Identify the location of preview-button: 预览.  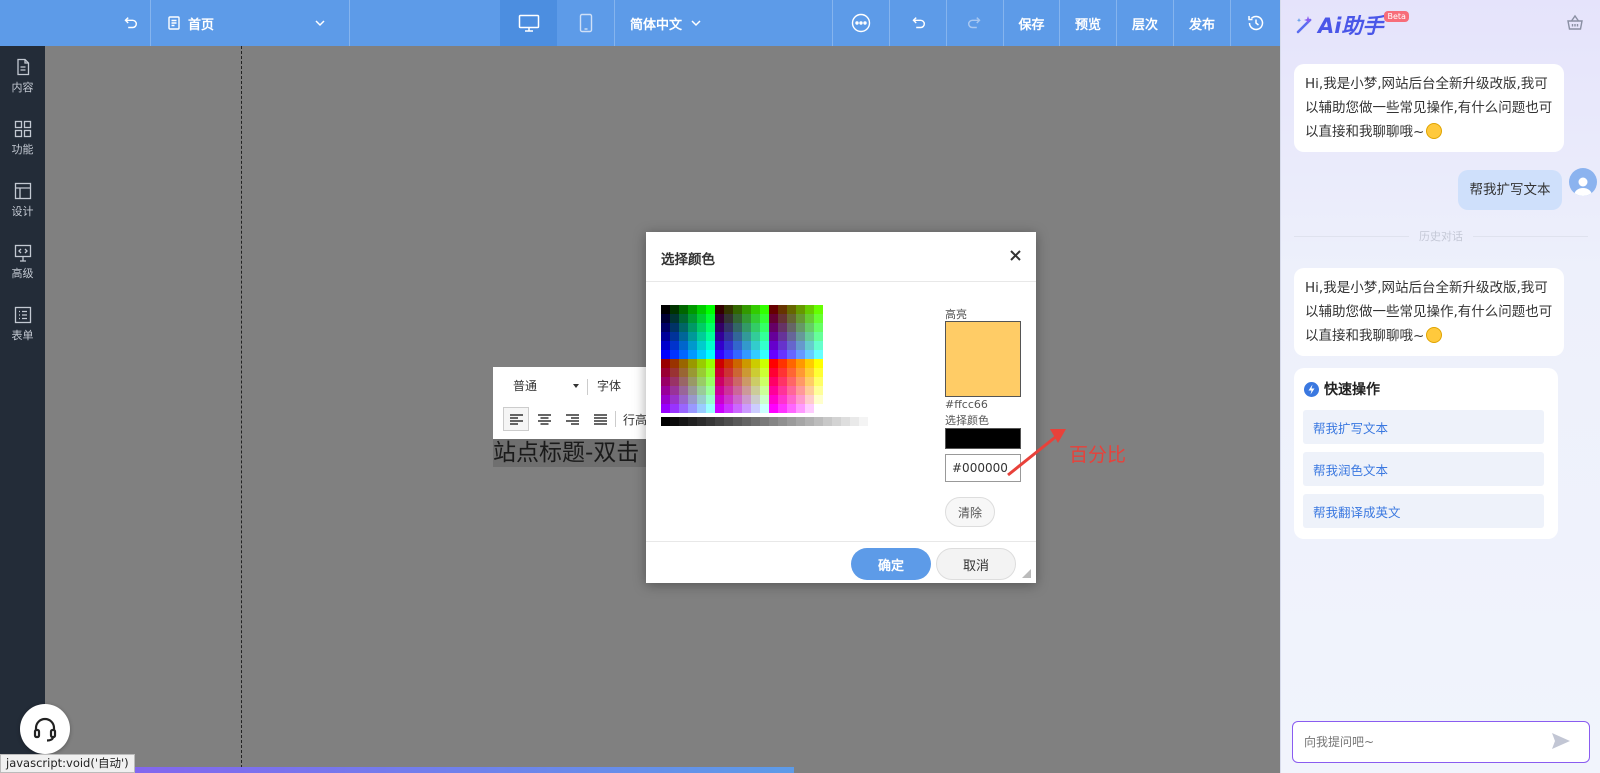
(1088, 23).